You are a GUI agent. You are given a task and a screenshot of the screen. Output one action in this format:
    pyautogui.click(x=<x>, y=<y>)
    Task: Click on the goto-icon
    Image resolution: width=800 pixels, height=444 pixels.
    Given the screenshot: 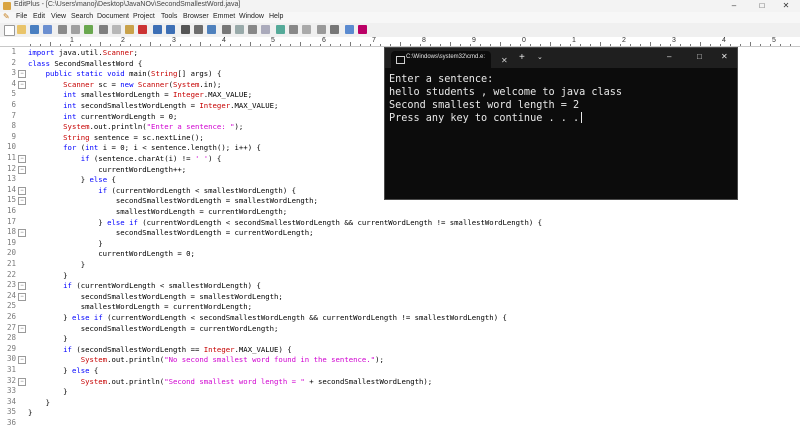 What is the action you would take?
    pyautogui.click(x=211, y=29)
    